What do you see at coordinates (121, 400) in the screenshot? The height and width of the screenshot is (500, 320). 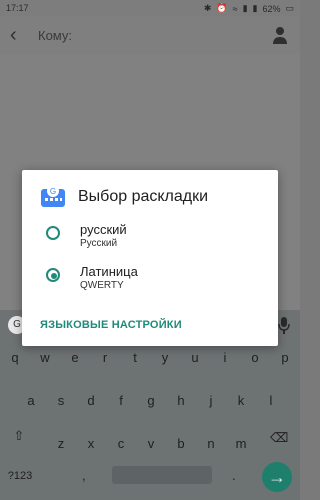 I see `key-f: f` at bounding box center [121, 400].